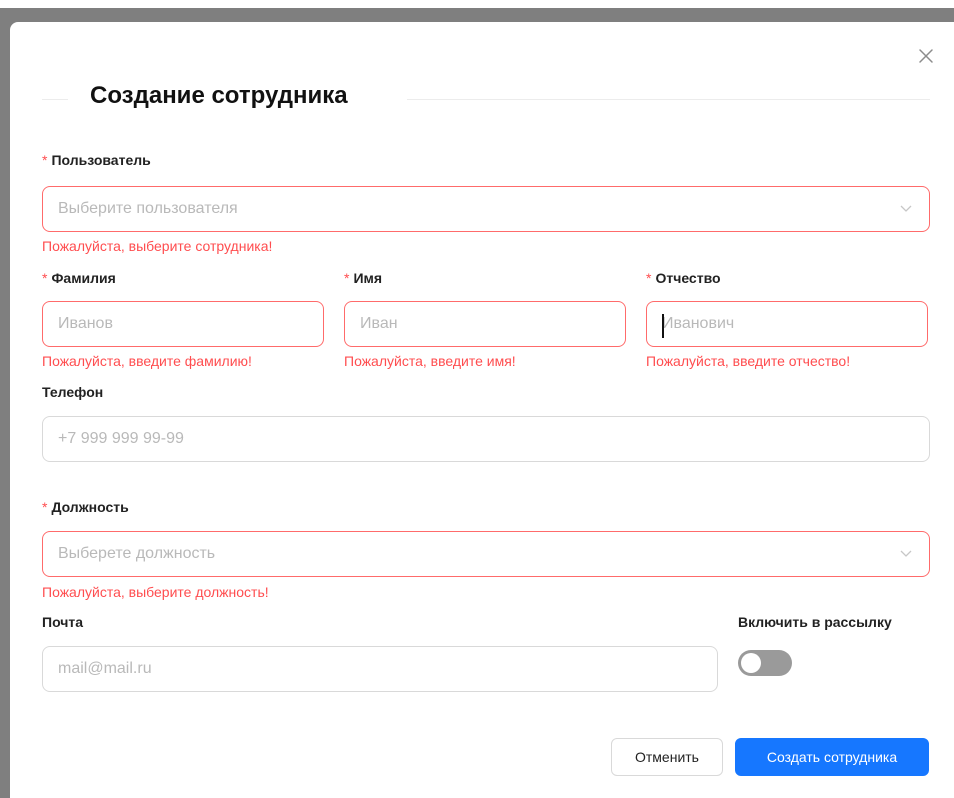 The height and width of the screenshot is (798, 954). Describe the element at coordinates (748, 361) in the screenshot. I see `middle-name-error: Пожалуйста, введите отчество!` at that location.